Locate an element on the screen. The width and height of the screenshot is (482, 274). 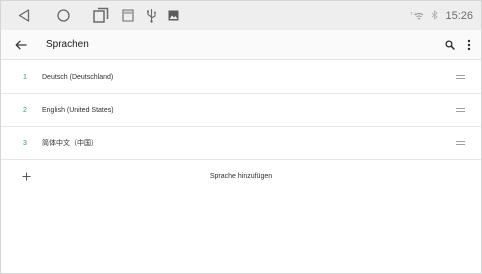
language-number: 2 is located at coordinates (25, 110).